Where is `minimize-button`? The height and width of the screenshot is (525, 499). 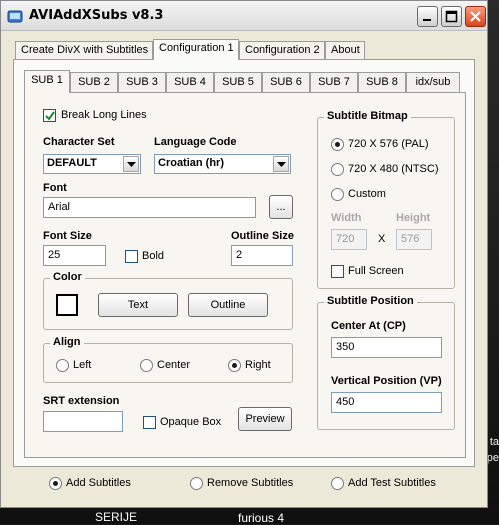 minimize-button is located at coordinates (427, 16).